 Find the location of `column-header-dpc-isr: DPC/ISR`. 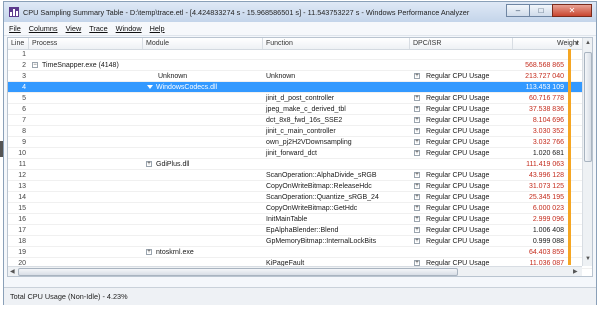

column-header-dpc-isr: DPC/ISR is located at coordinates (427, 43).